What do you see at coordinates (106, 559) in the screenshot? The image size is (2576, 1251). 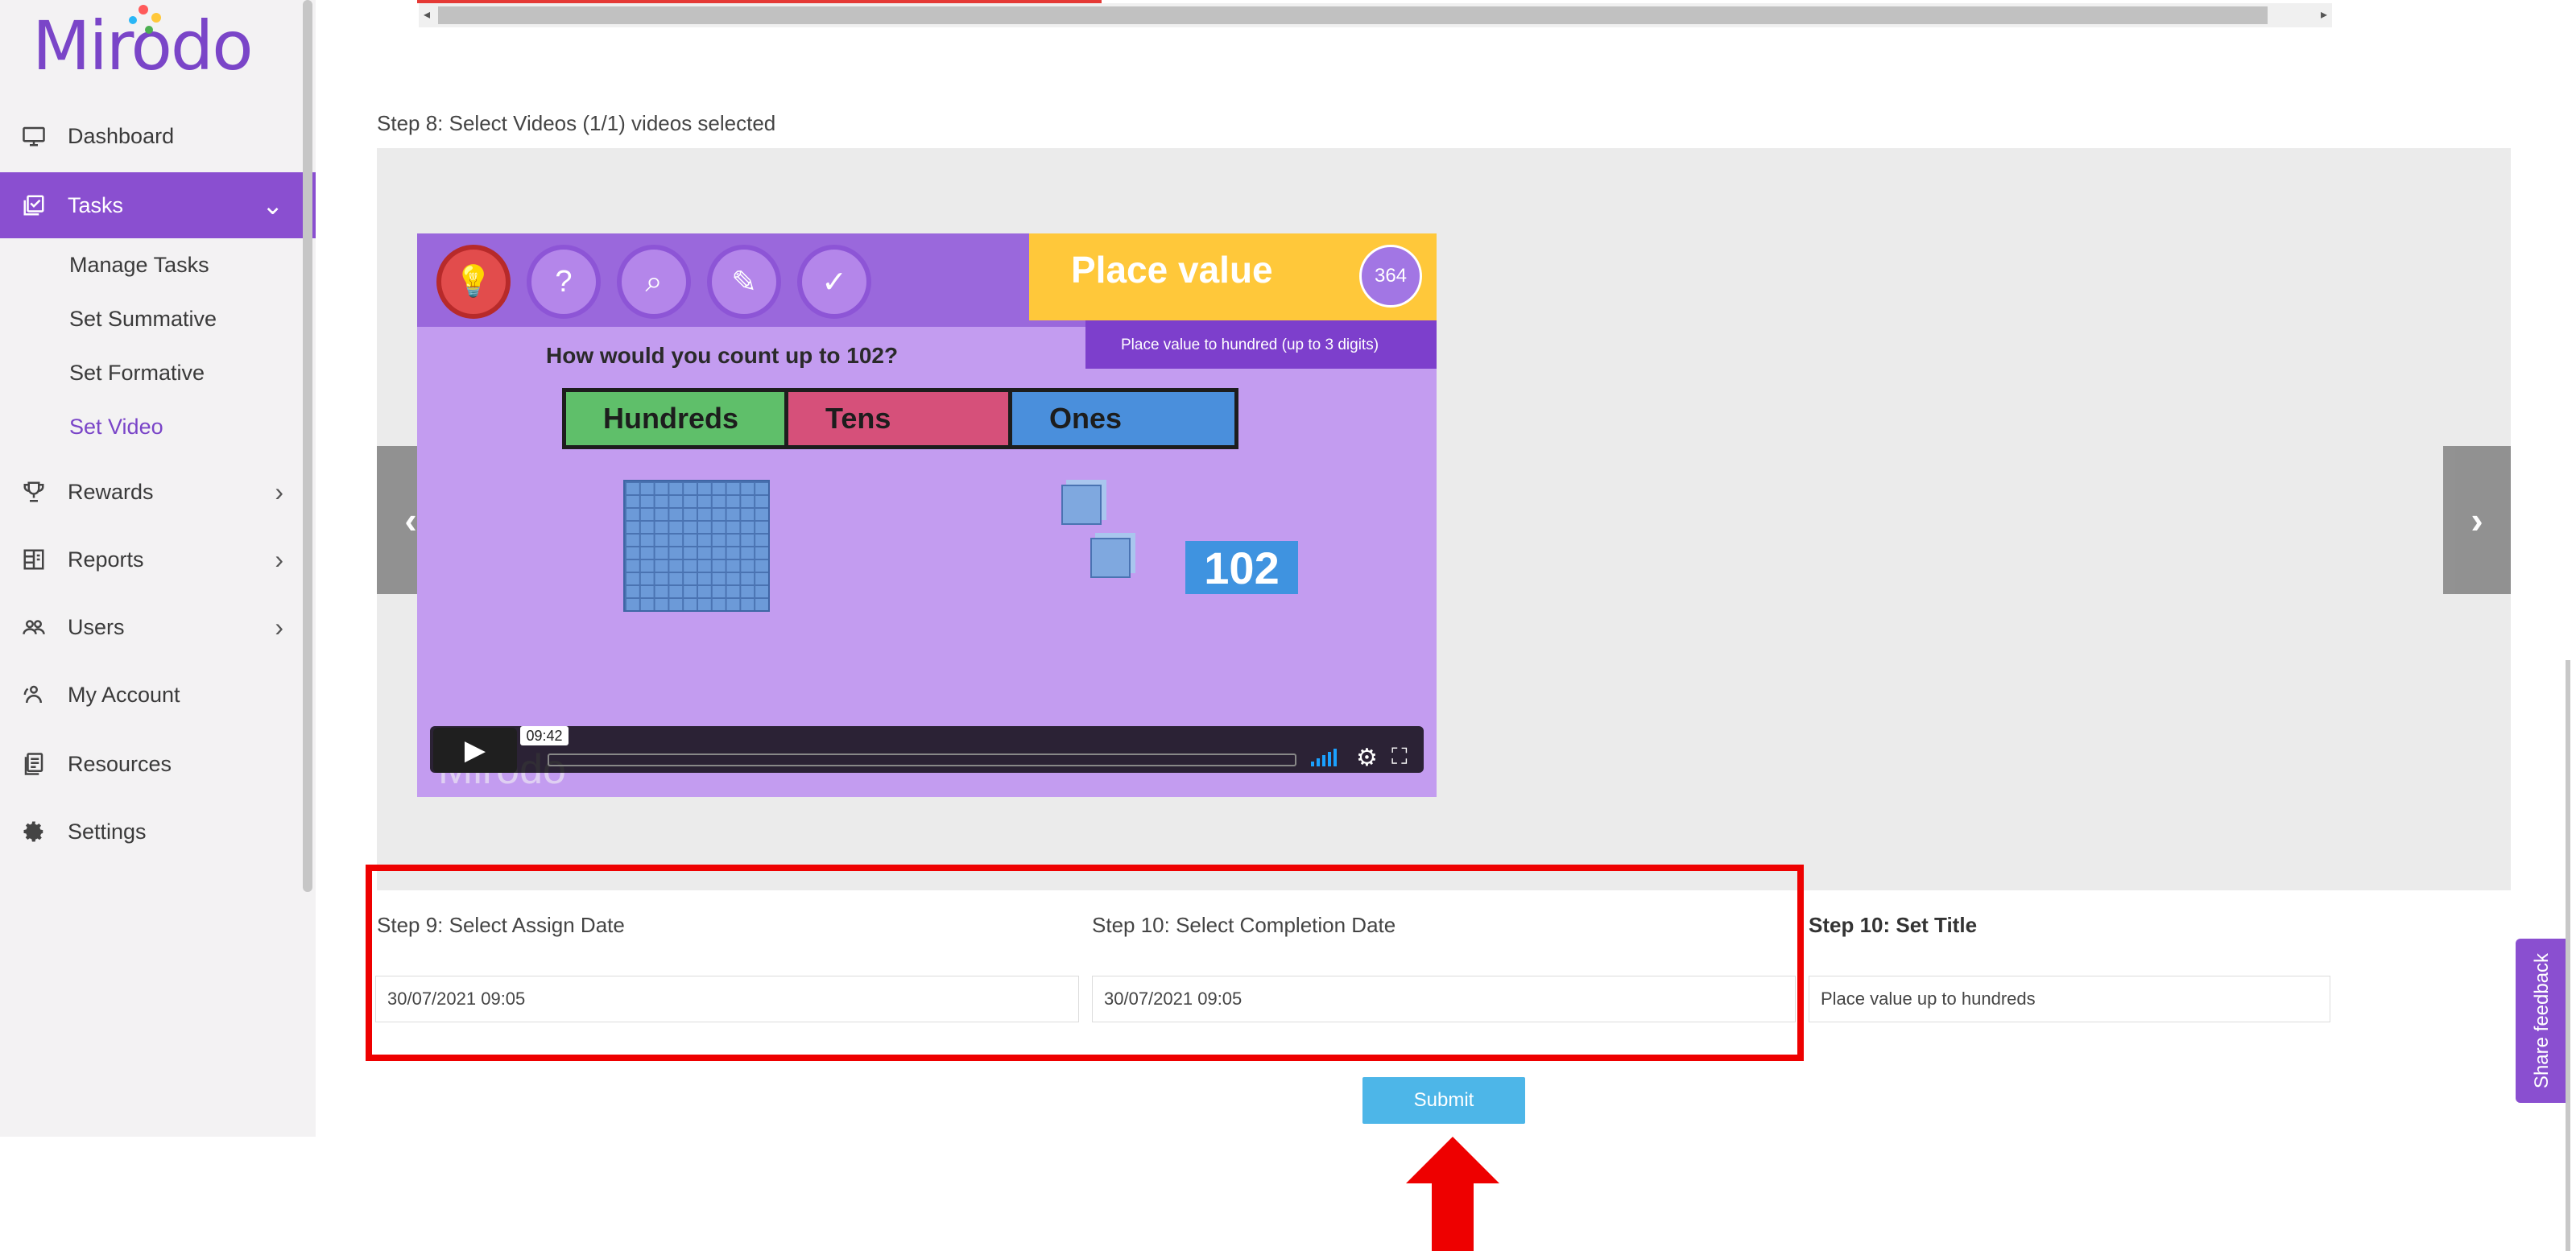 I see `sidebar-item-label: Reports` at bounding box center [106, 559].